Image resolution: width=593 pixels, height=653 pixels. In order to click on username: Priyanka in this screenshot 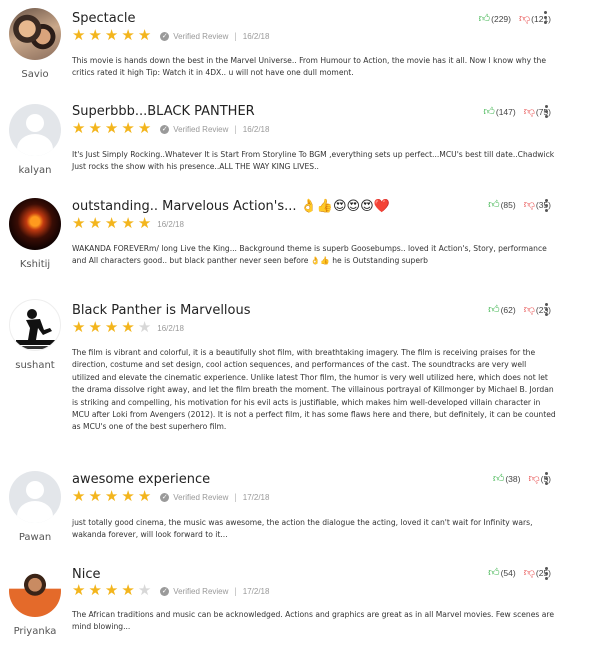, I will do `click(35, 631)`.